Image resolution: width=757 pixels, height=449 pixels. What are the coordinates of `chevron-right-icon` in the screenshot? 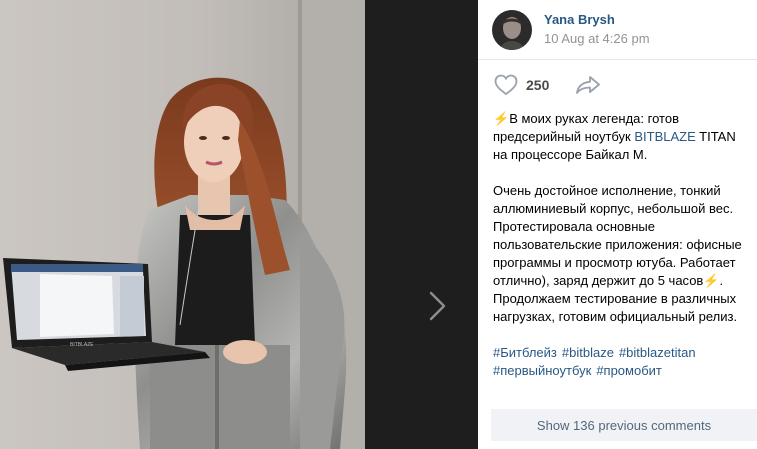 It's located at (437, 306).